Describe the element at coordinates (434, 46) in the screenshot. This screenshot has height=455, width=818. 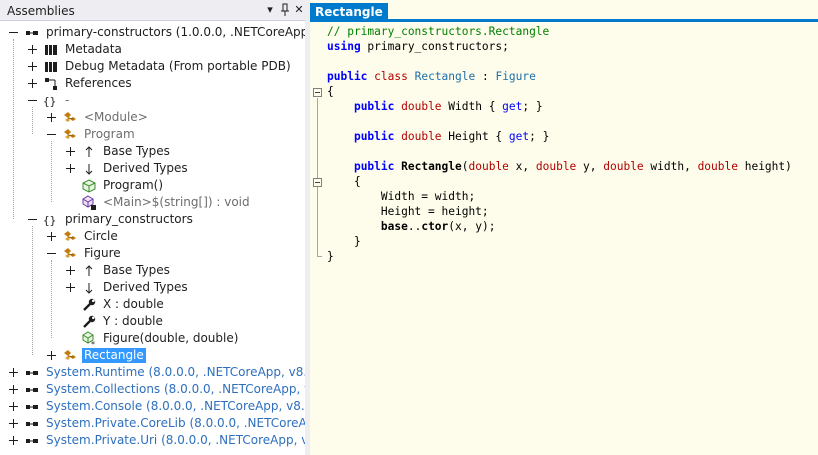
I see `code-token: primary_constructors;` at that location.